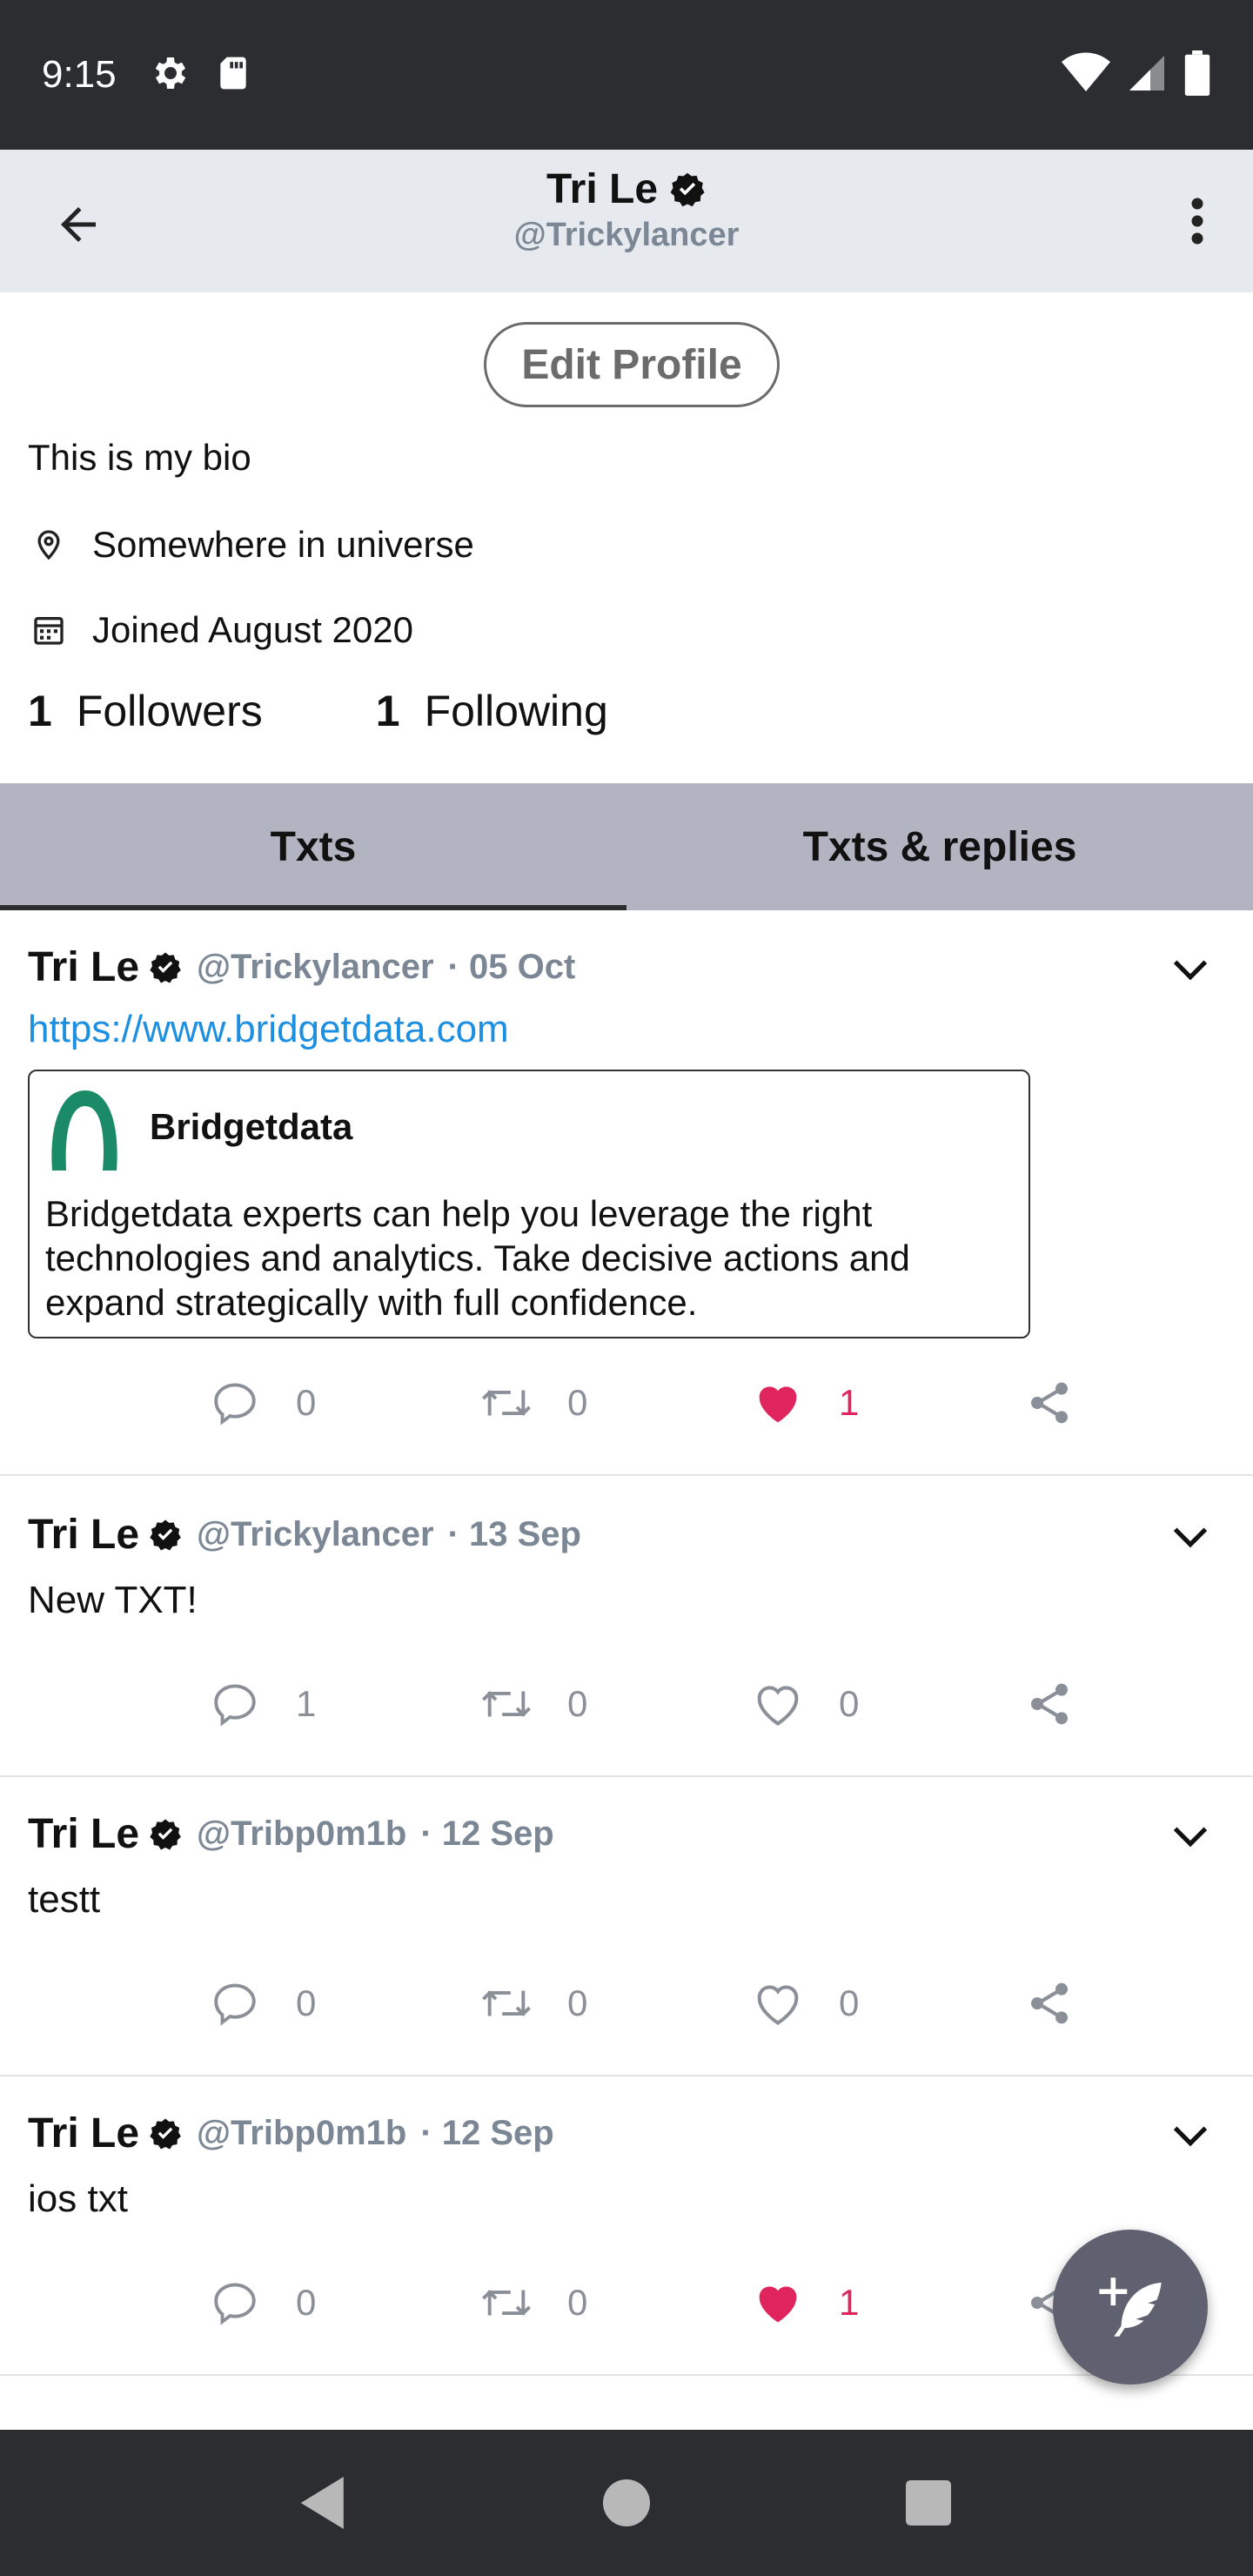  I want to click on nav-back-button, so click(324, 2503).